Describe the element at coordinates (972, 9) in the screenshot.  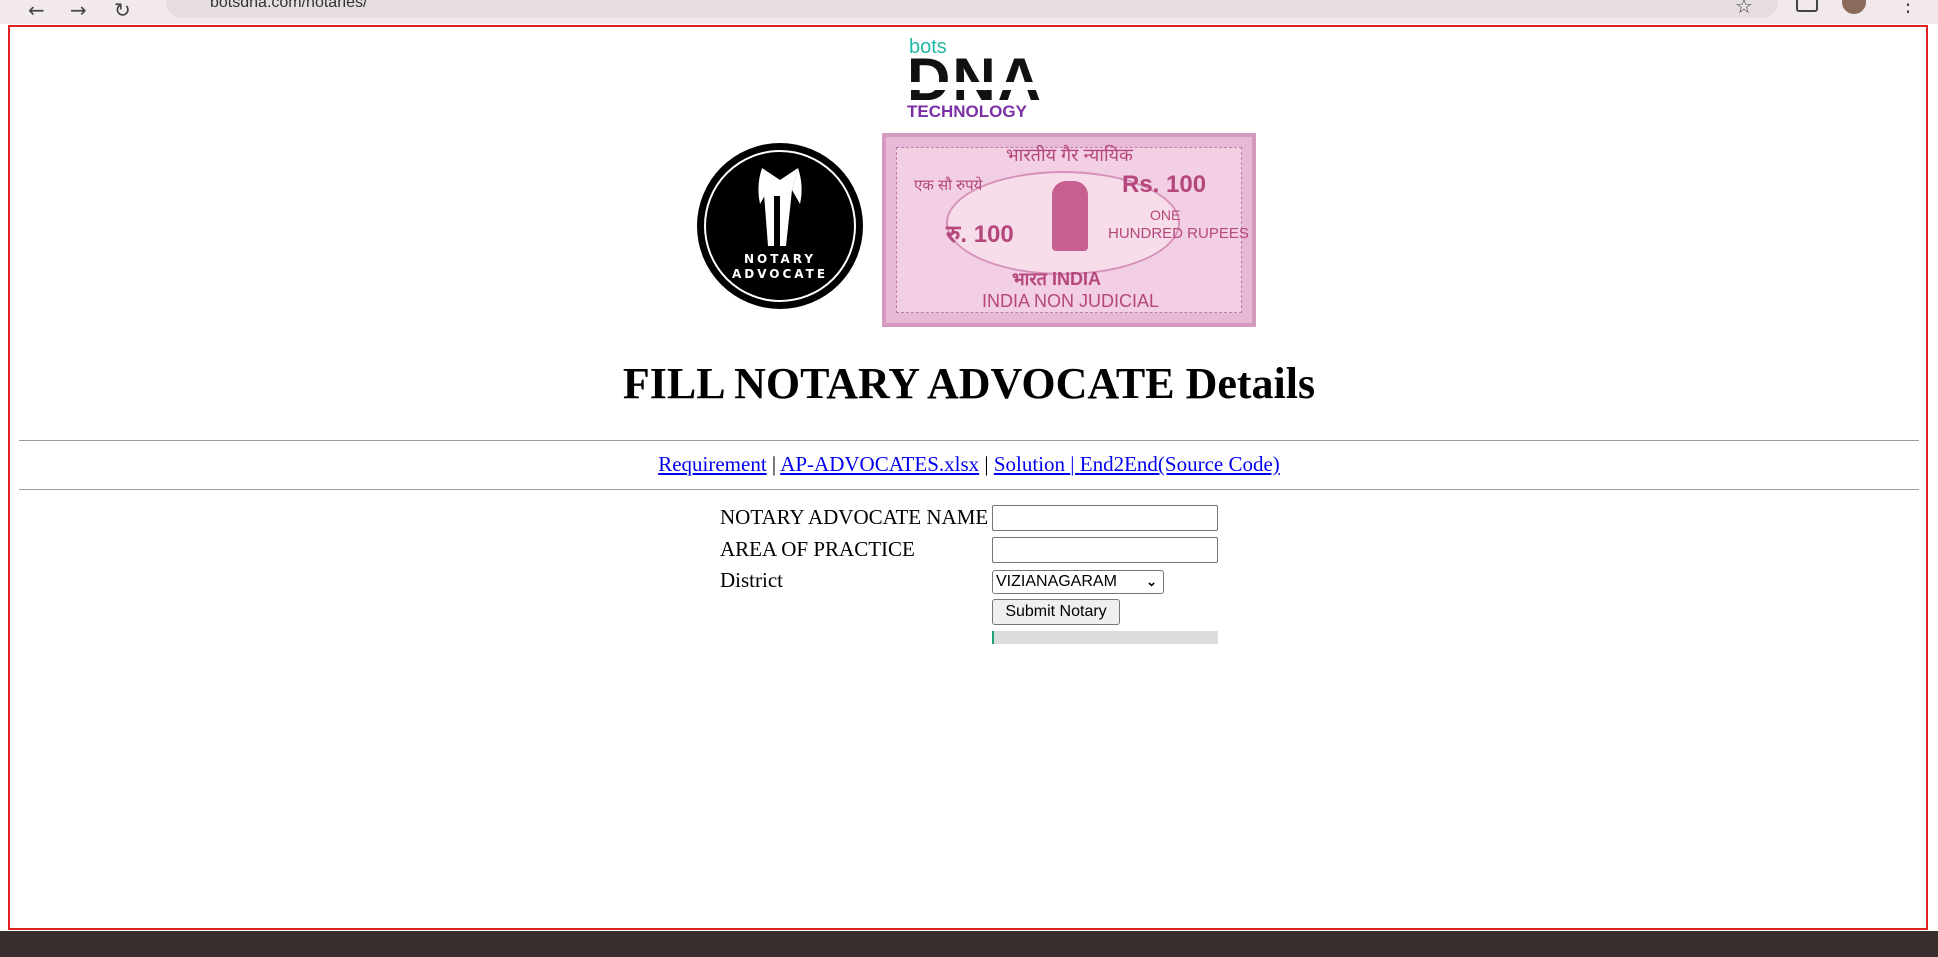
I see `address-bar: botsdna.com/notaries/` at that location.